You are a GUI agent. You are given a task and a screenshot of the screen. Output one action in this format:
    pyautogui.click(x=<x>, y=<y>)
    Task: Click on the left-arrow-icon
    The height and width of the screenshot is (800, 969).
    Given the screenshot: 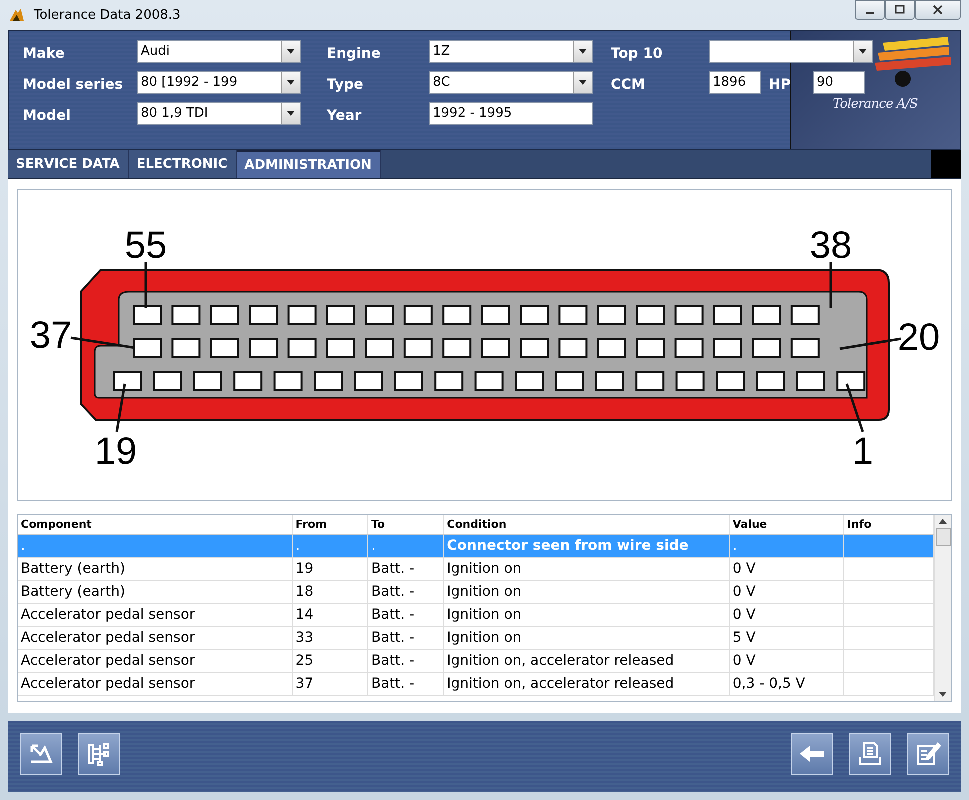 What is the action you would take?
    pyautogui.click(x=812, y=754)
    